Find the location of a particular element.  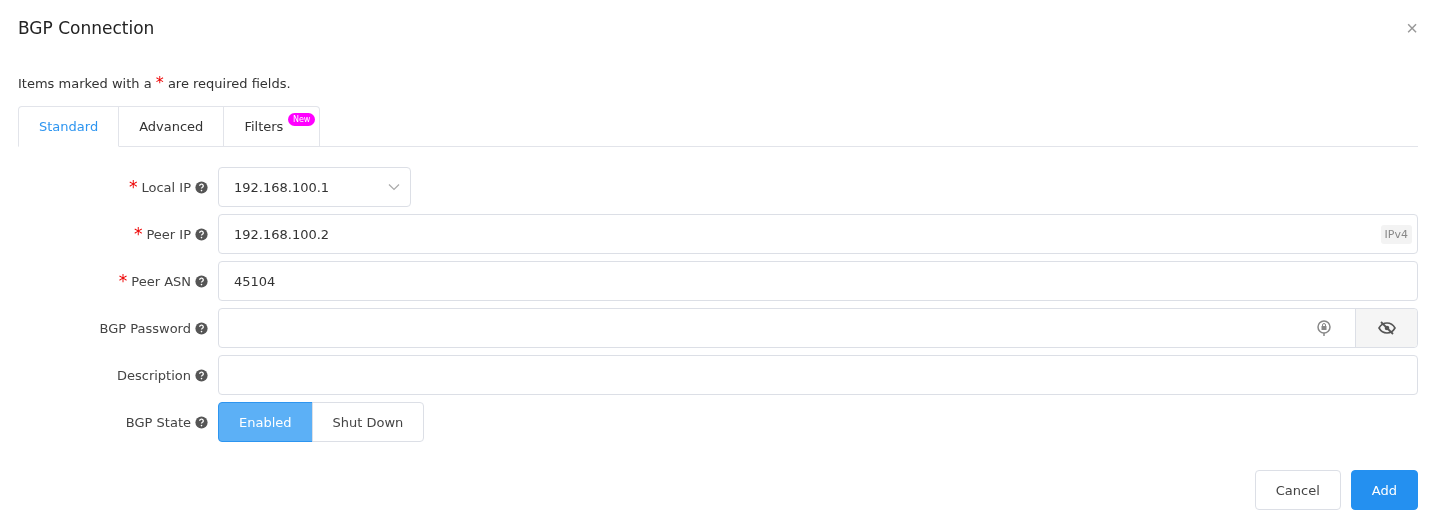

required-note: Items marked with a * are required fields. is located at coordinates (155, 82).